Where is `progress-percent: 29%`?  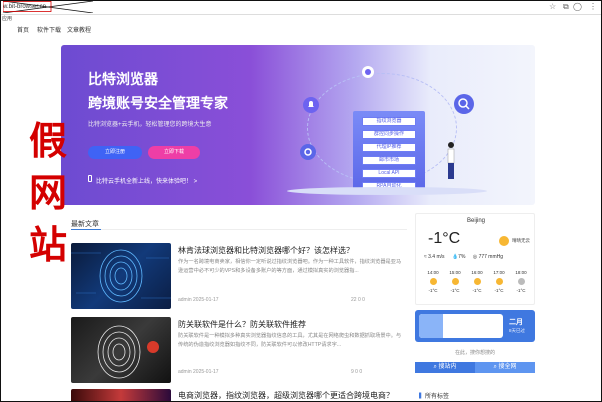 progress-percent: 29% is located at coordinates (460, 326).